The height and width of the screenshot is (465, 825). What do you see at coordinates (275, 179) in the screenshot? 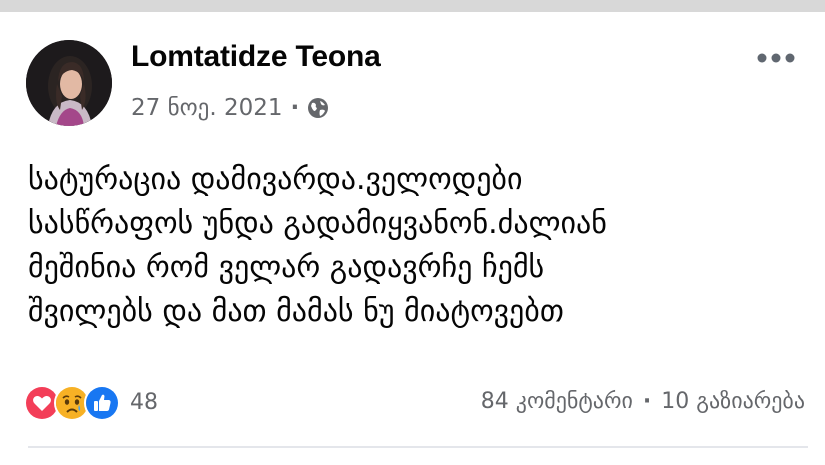
I see `post-text-line: სატურაცია დამივარდა.ველოდები` at bounding box center [275, 179].